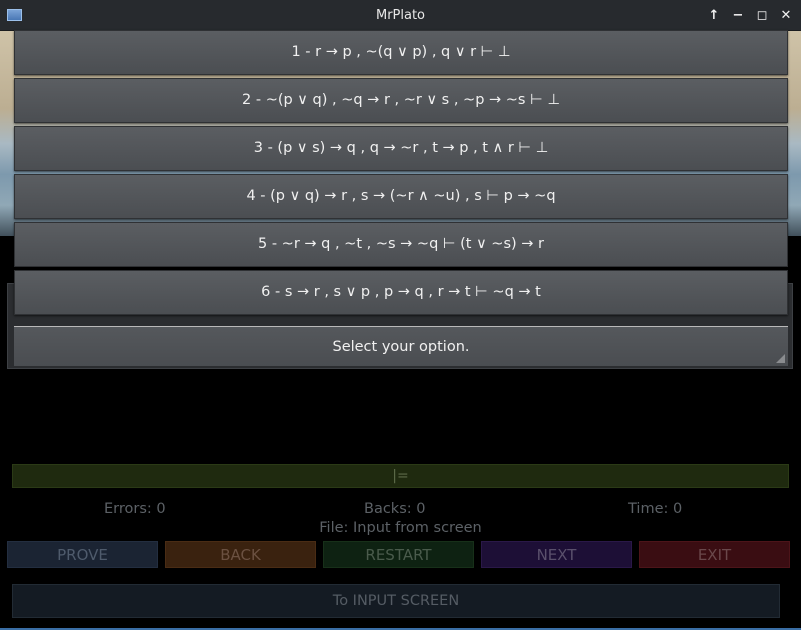  What do you see at coordinates (714, 15) in the screenshot?
I see `keep-above-icon: ↑` at bounding box center [714, 15].